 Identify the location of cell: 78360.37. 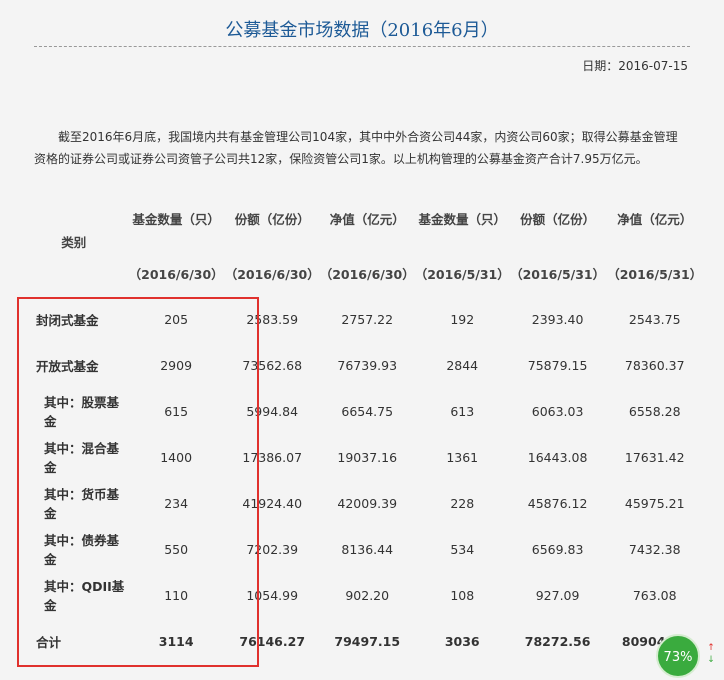
(654, 365).